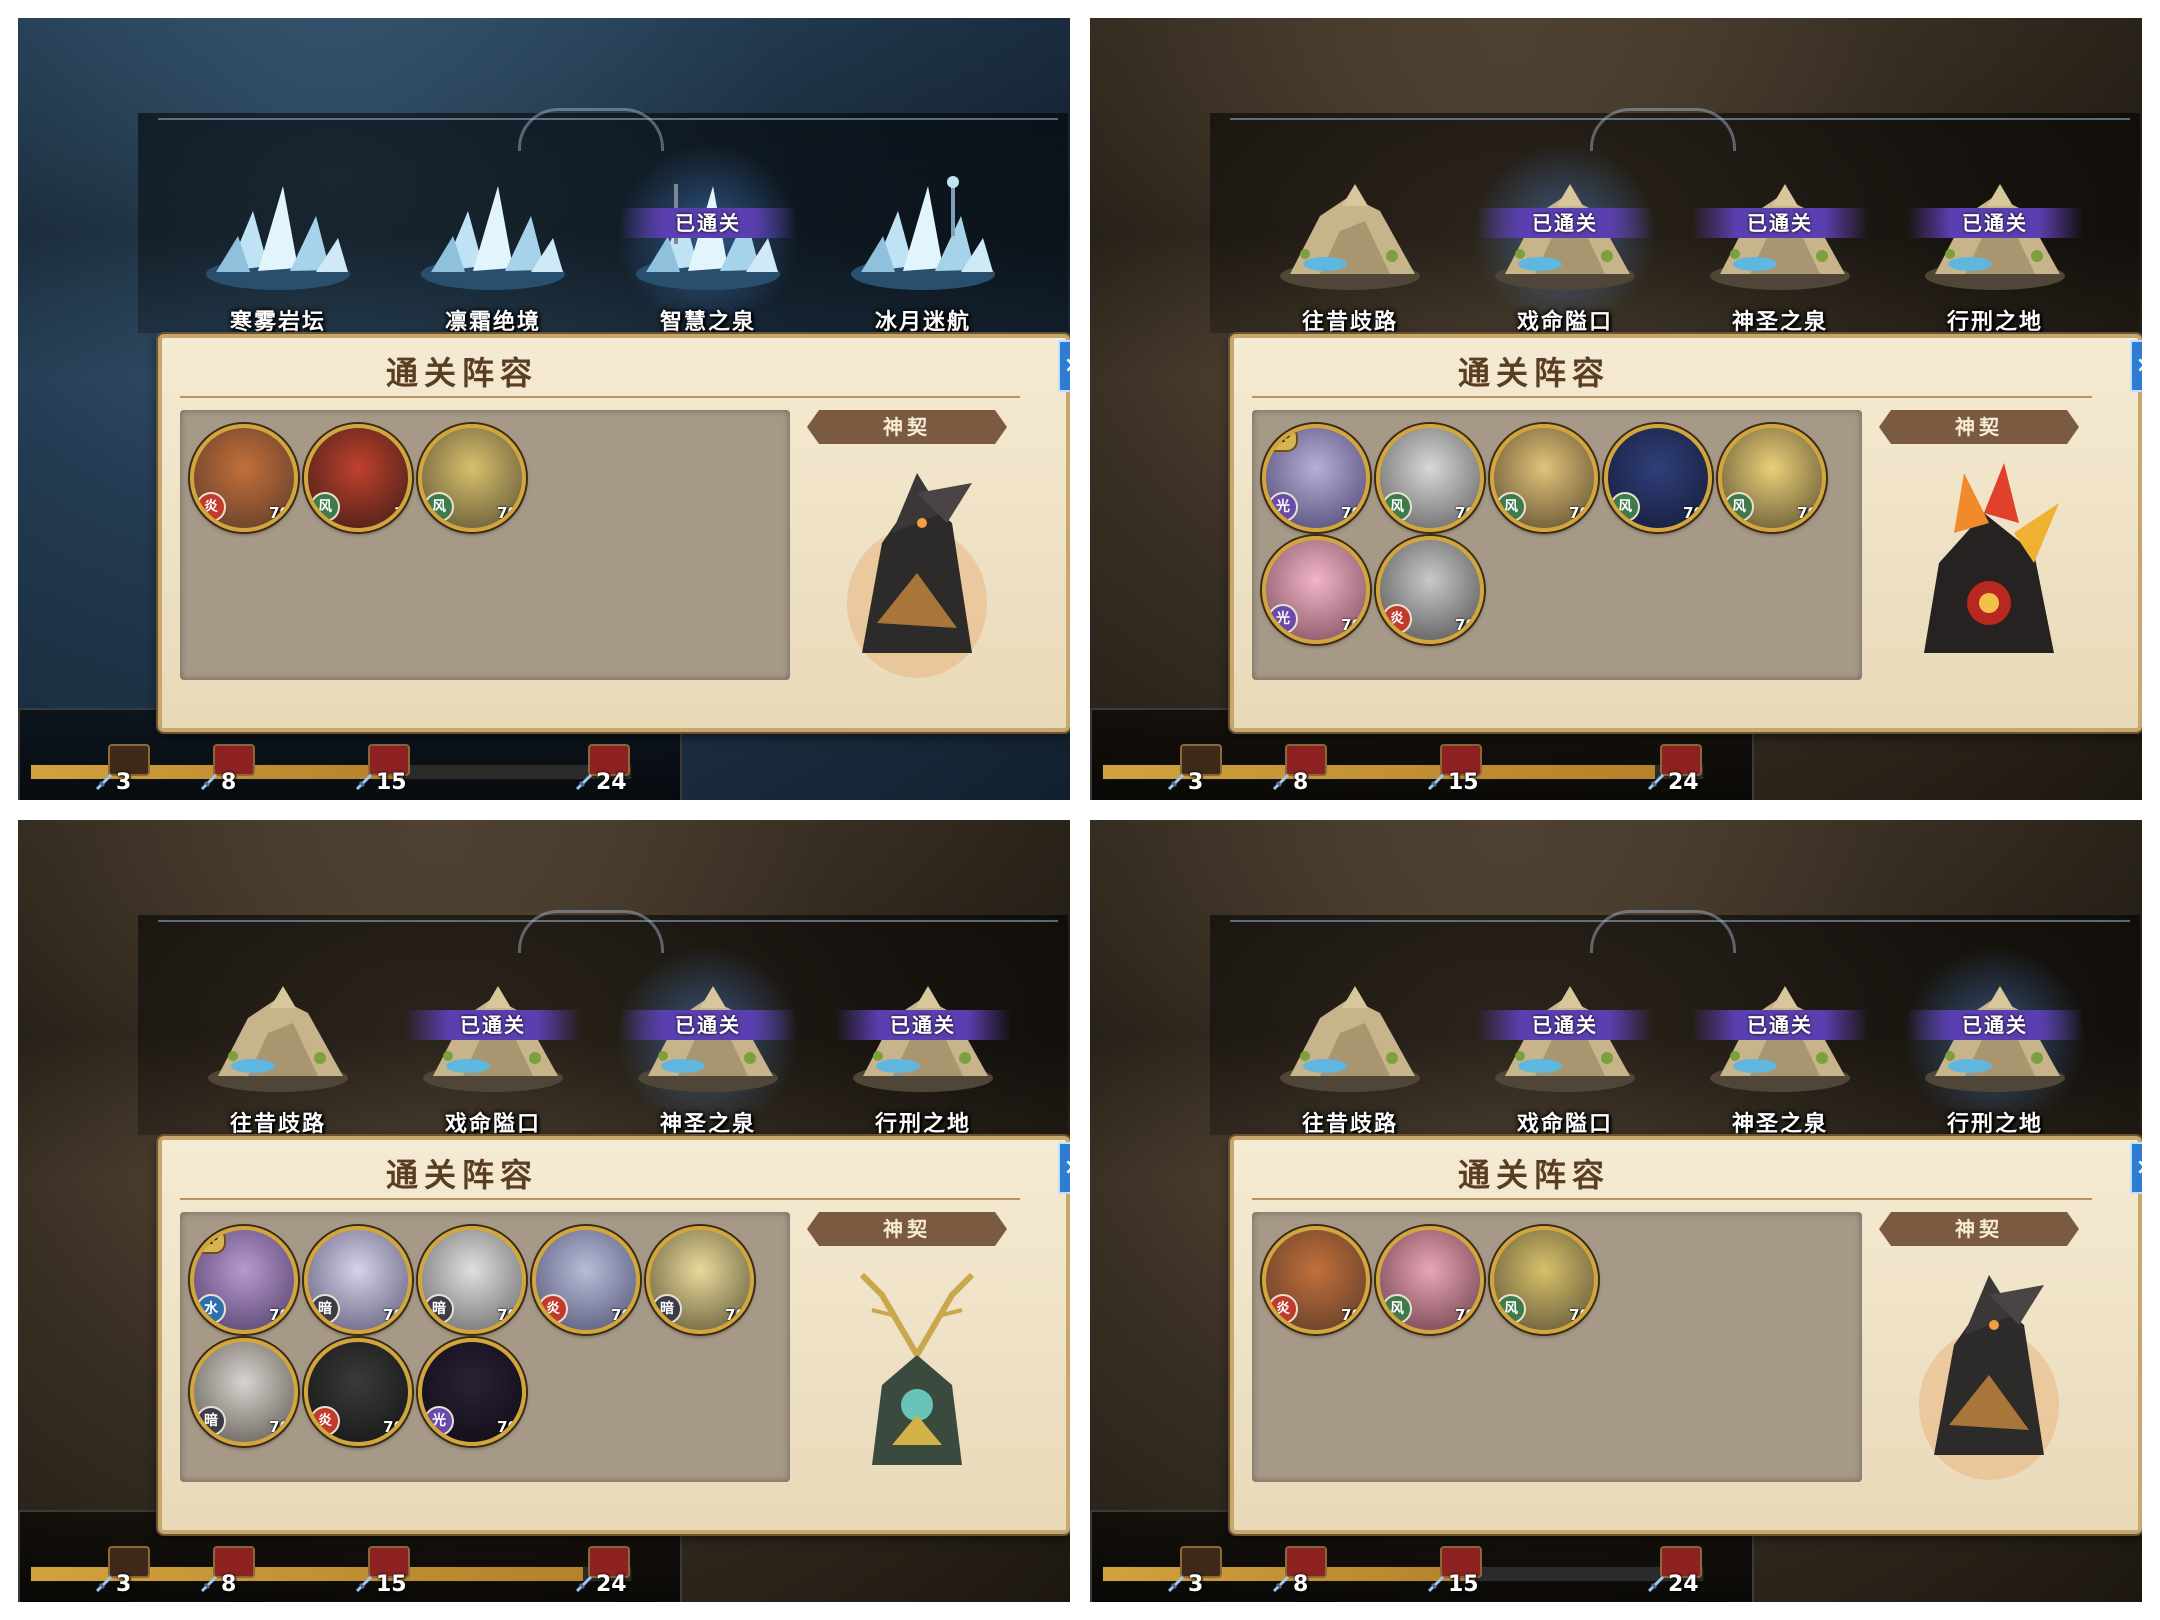 This screenshot has width=2160, height=1620. I want to click on fire-element-icon: 炎, so click(1397, 619).